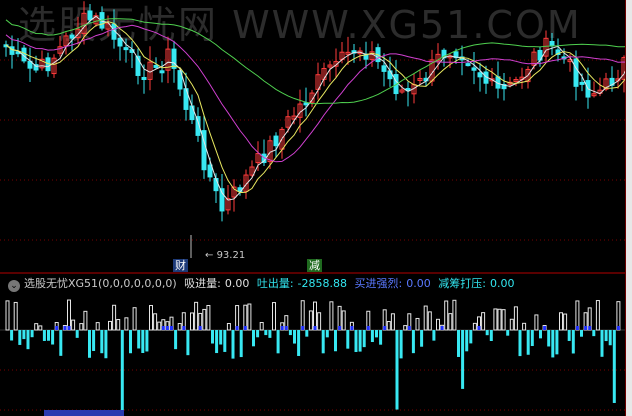 The image size is (632, 416). What do you see at coordinates (629, 208) in the screenshot?
I see `right-scroll-strip` at bounding box center [629, 208].